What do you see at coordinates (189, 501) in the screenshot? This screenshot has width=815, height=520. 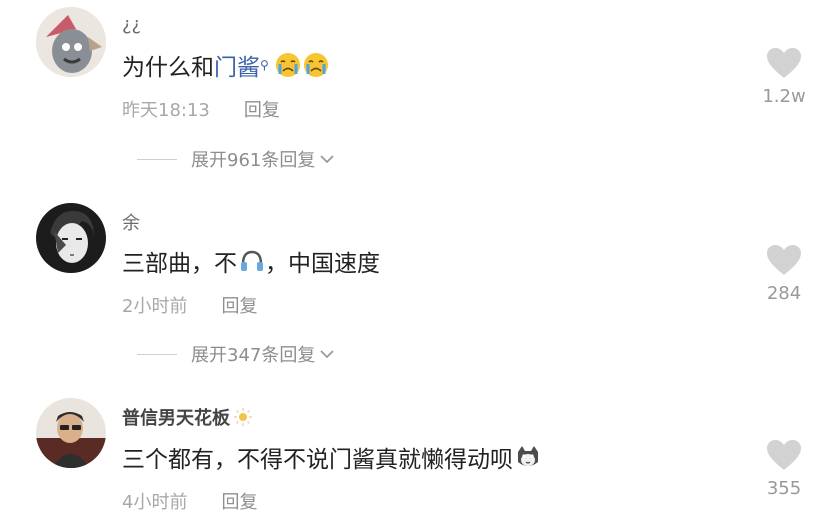 I see `comment-meta: 4小时前 回复` at bounding box center [189, 501].